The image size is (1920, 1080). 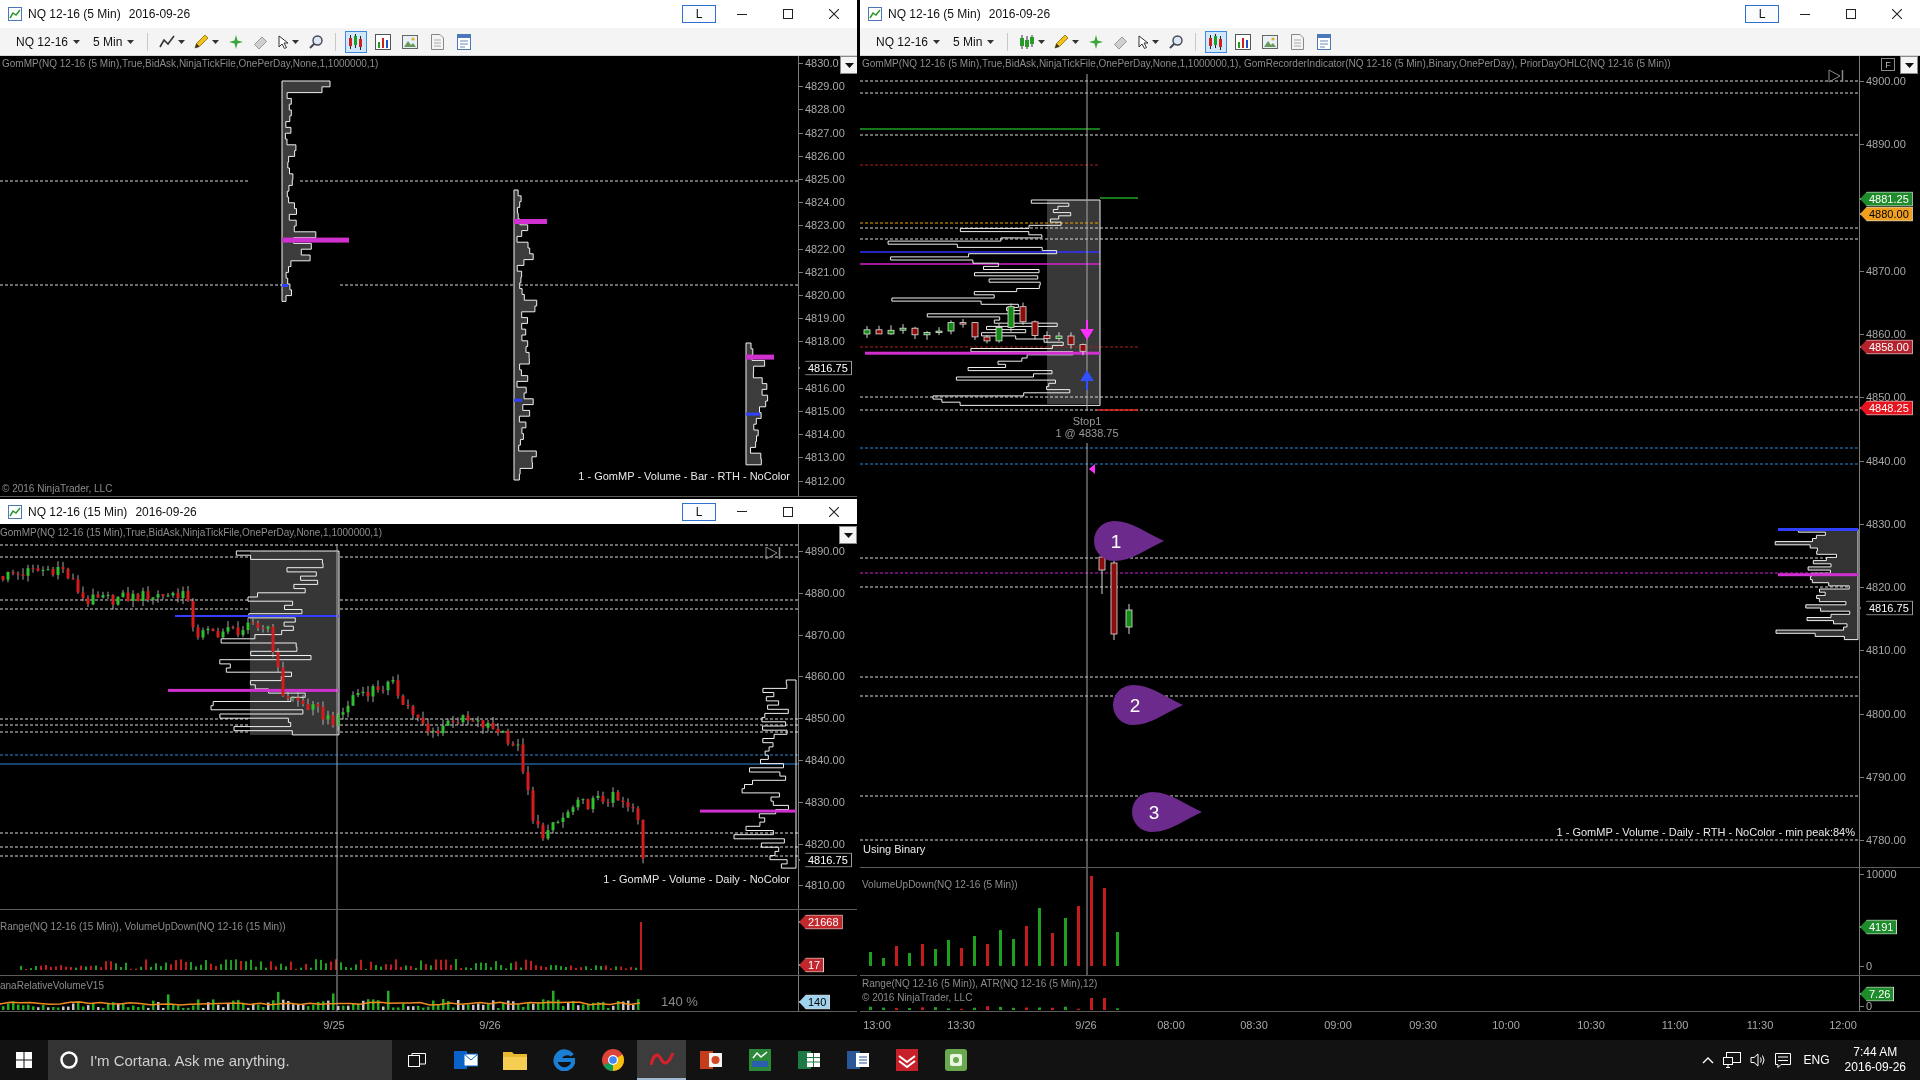 I want to click on axis-label: 4814.00, so click(x=825, y=434).